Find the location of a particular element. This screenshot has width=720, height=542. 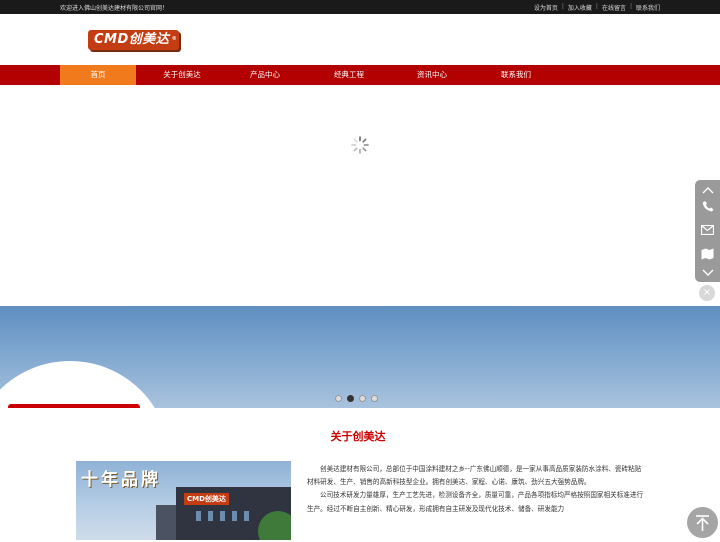

chevron-down-icon is located at coordinates (707, 273).